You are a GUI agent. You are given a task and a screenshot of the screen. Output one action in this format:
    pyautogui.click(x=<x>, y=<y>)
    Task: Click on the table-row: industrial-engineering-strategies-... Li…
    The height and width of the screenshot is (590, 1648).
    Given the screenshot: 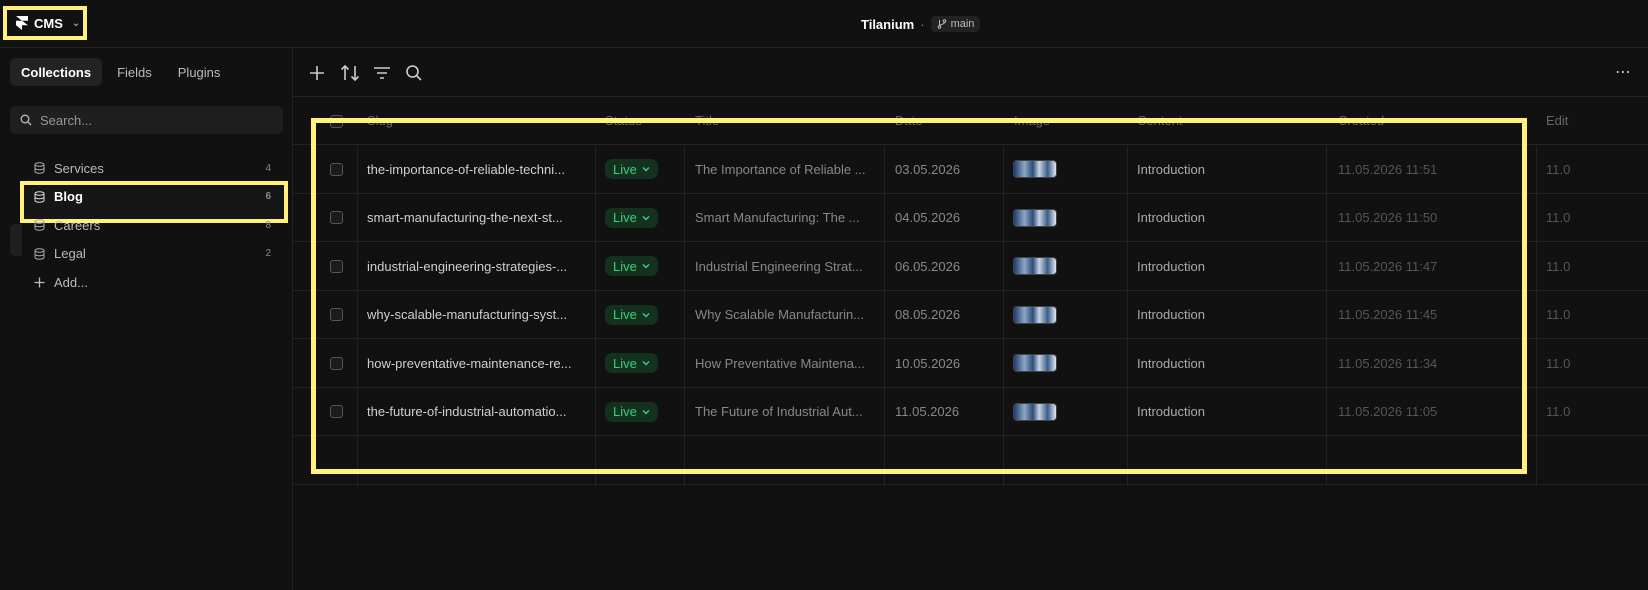 What is the action you would take?
    pyautogui.click(x=970, y=266)
    